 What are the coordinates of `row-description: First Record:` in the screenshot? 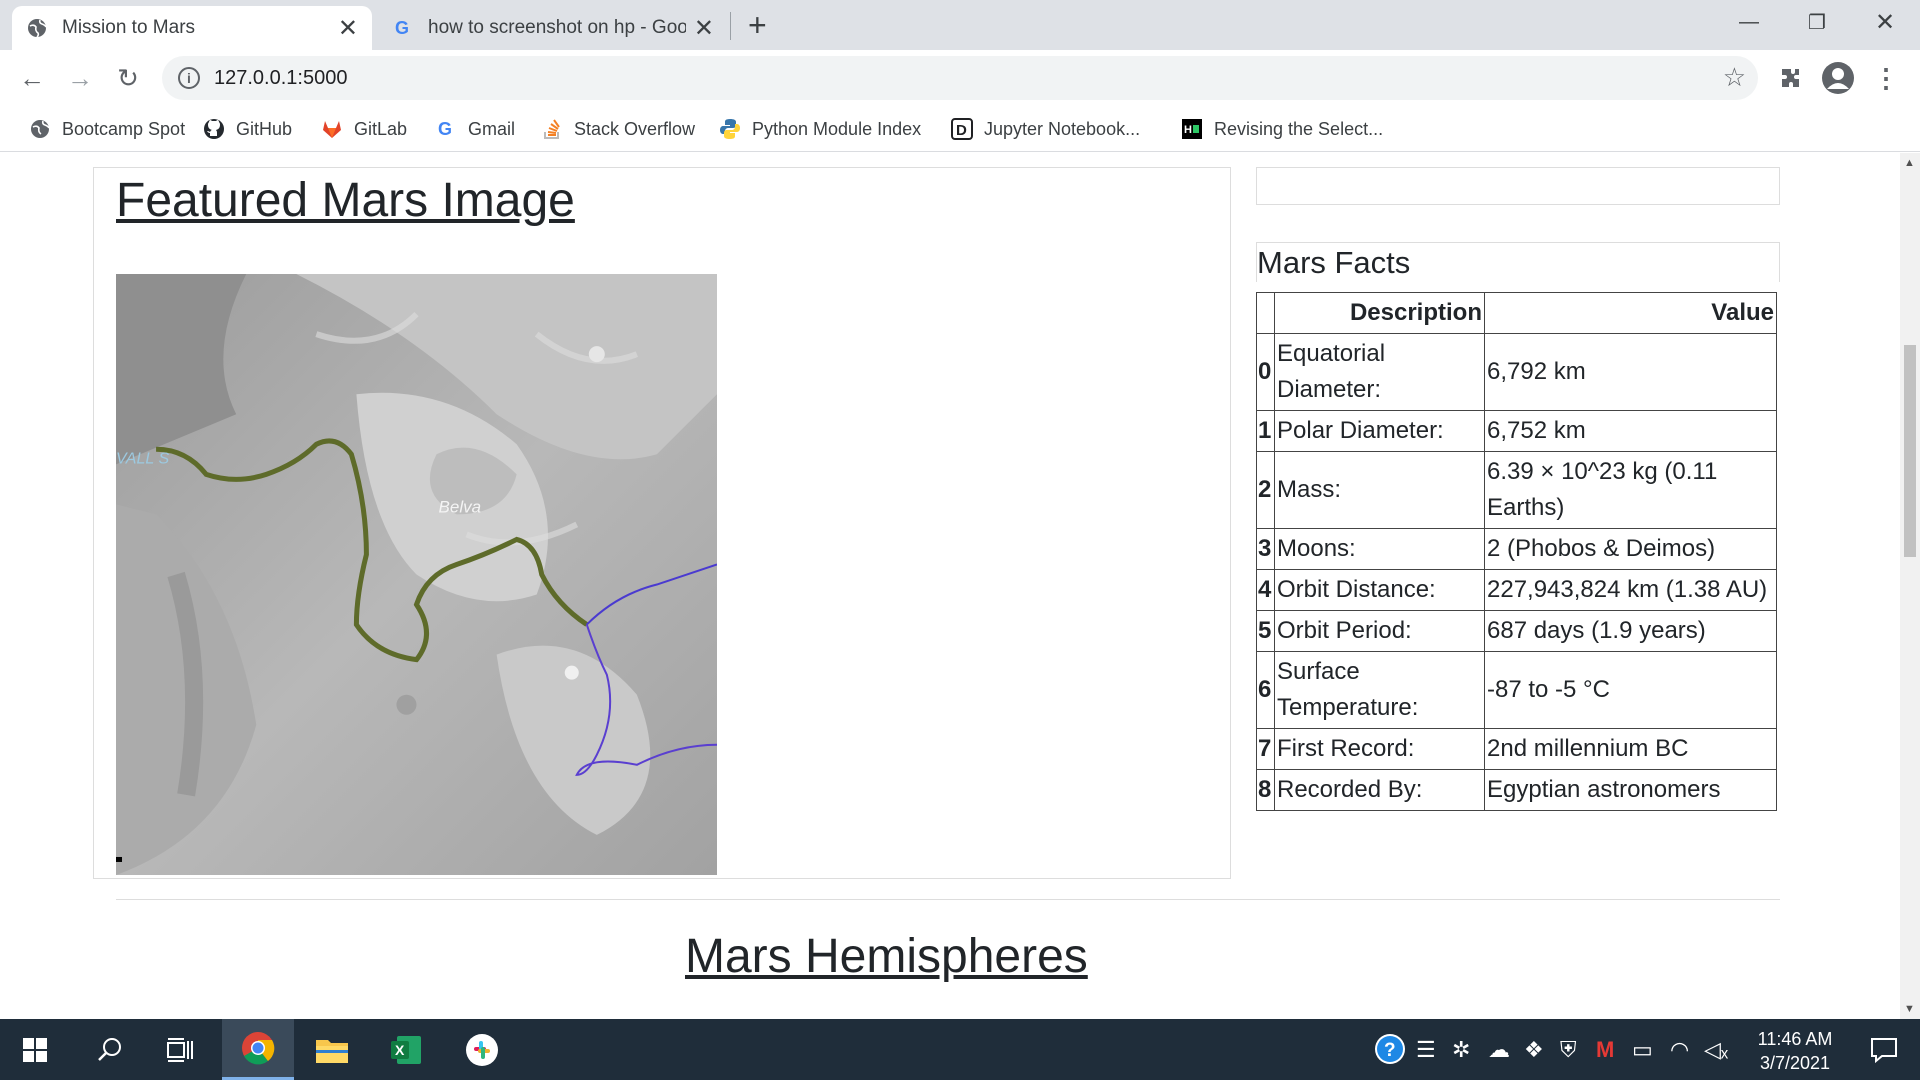 It's located at (1379, 749).